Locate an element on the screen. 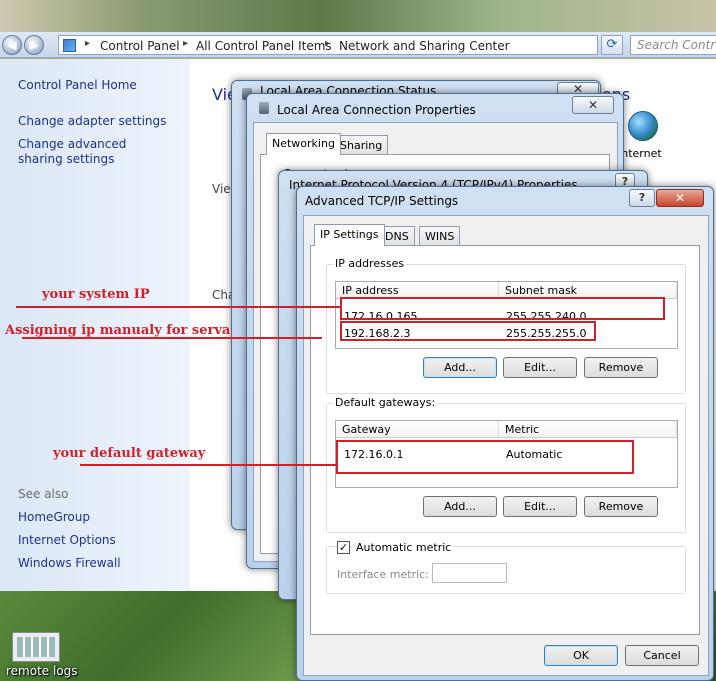 The width and height of the screenshot is (716, 681). ip-addresses-heading: IP addresses is located at coordinates (370, 263).